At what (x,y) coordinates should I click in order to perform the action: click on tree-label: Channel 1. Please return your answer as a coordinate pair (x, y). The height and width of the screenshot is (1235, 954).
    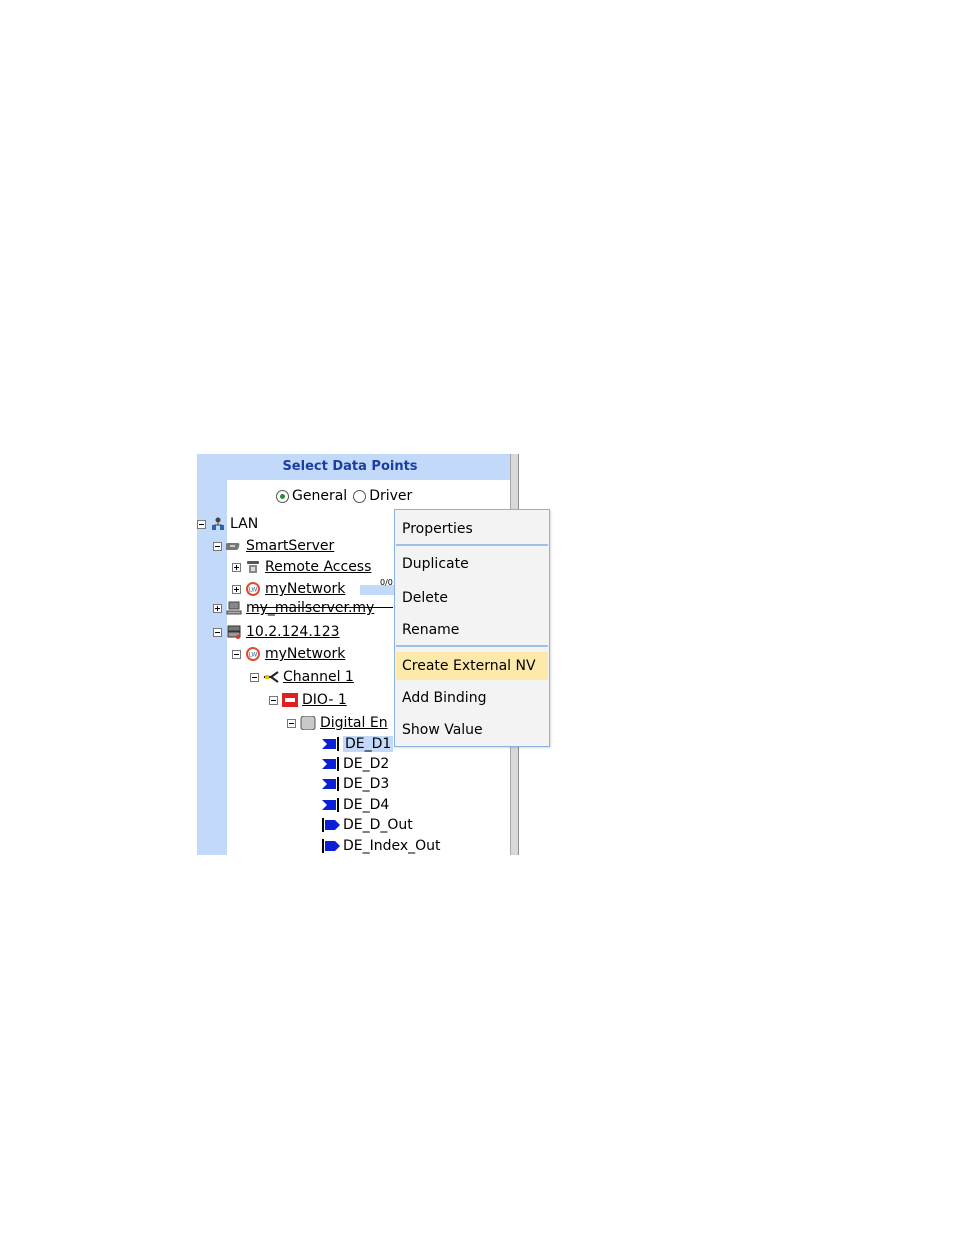
    Looking at the image, I should click on (318, 677).